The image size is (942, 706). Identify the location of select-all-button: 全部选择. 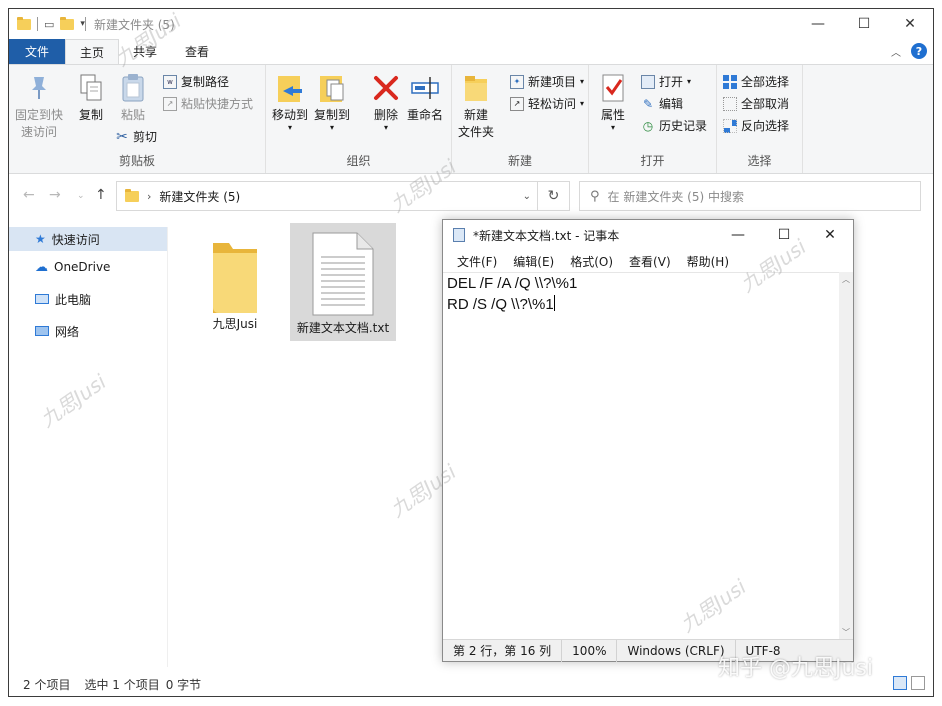
(756, 81).